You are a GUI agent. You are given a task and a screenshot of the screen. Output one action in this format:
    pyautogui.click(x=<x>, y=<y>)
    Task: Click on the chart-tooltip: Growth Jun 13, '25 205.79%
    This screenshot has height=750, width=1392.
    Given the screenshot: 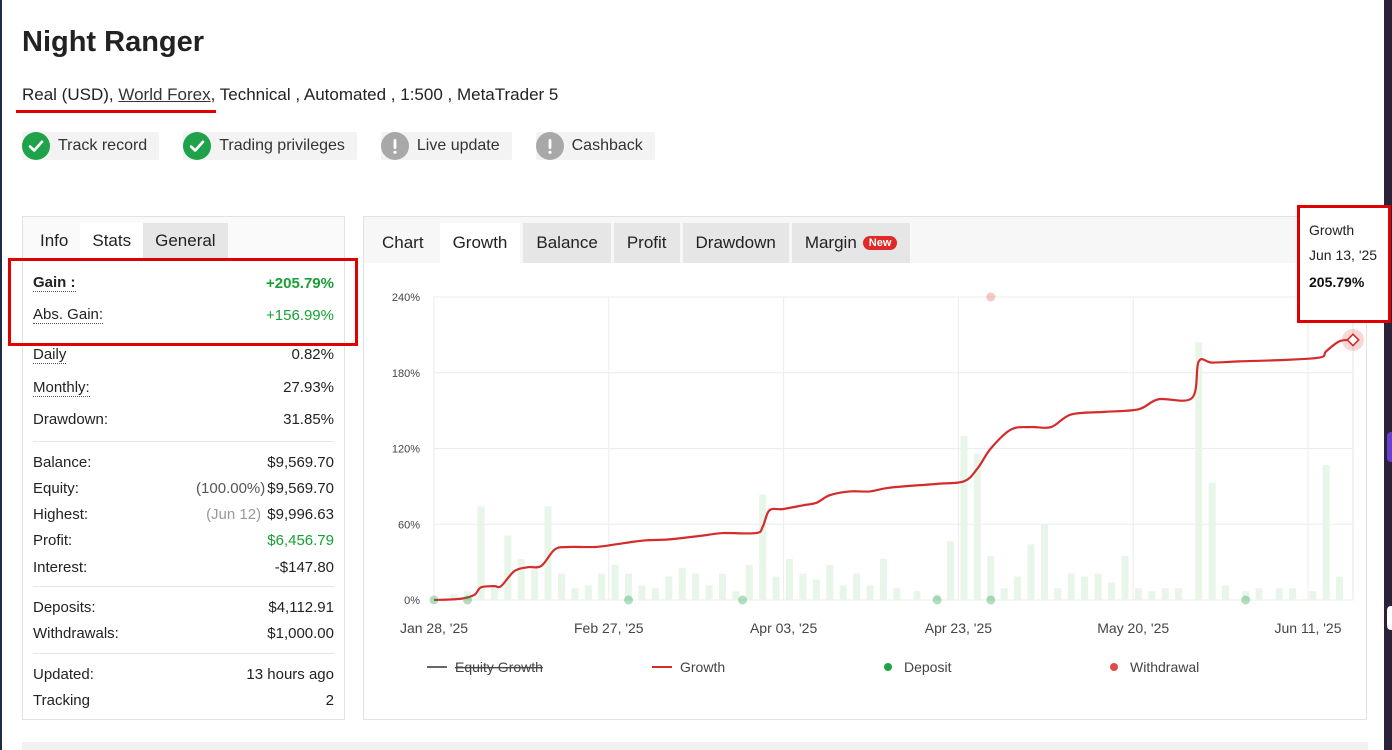 What is the action you would take?
    pyautogui.click(x=1344, y=264)
    